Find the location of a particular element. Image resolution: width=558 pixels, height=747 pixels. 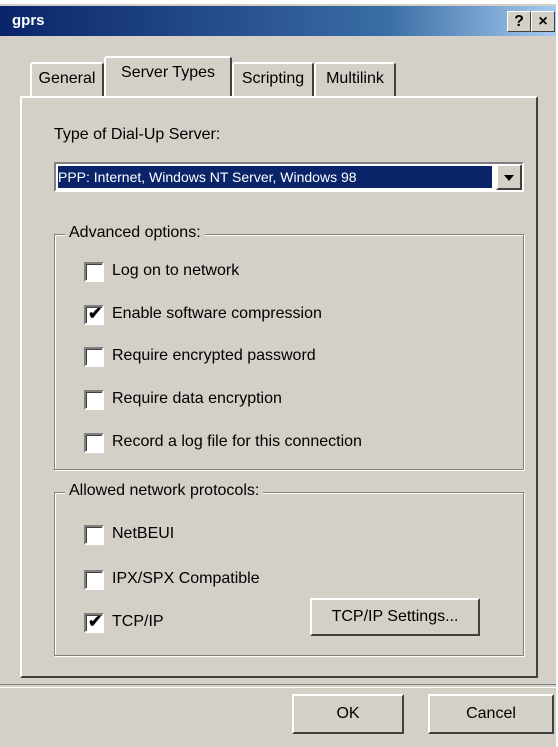

tcp-ip-label: TCP/IP is located at coordinates (138, 621).